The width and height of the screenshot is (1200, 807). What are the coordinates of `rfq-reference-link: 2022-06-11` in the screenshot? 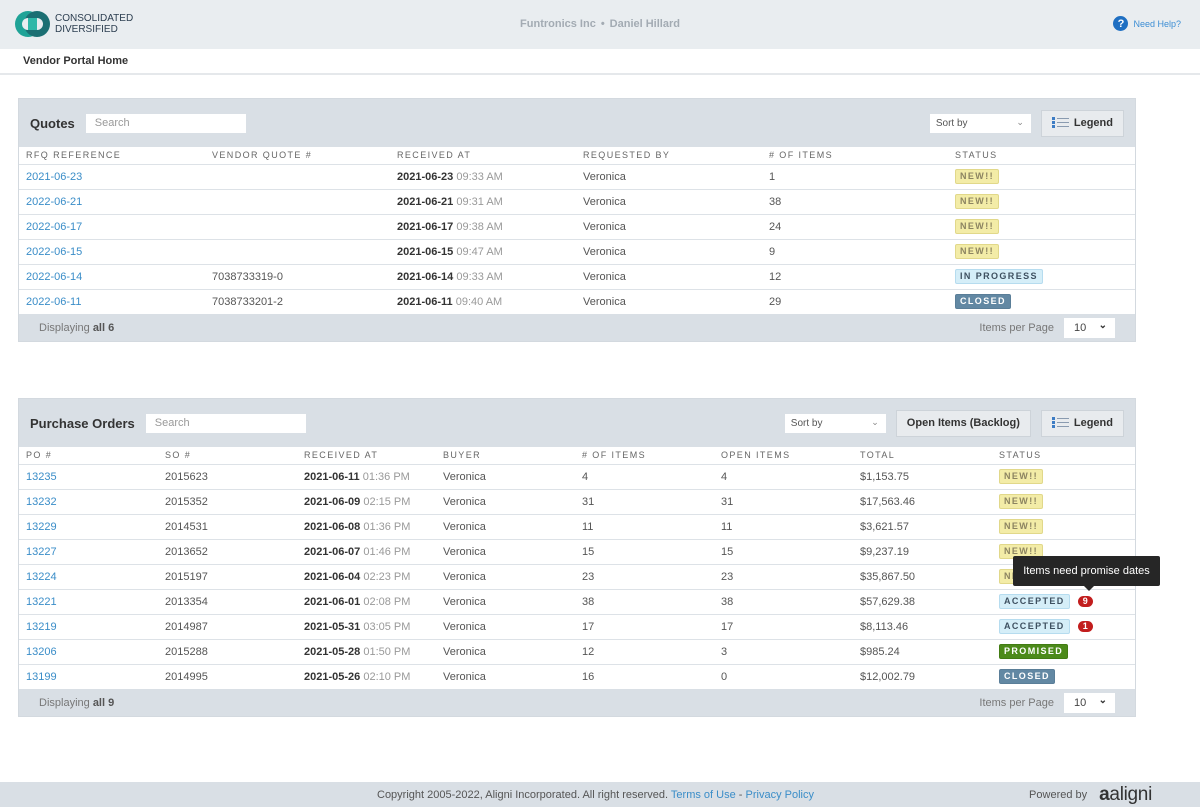 It's located at (53, 302).